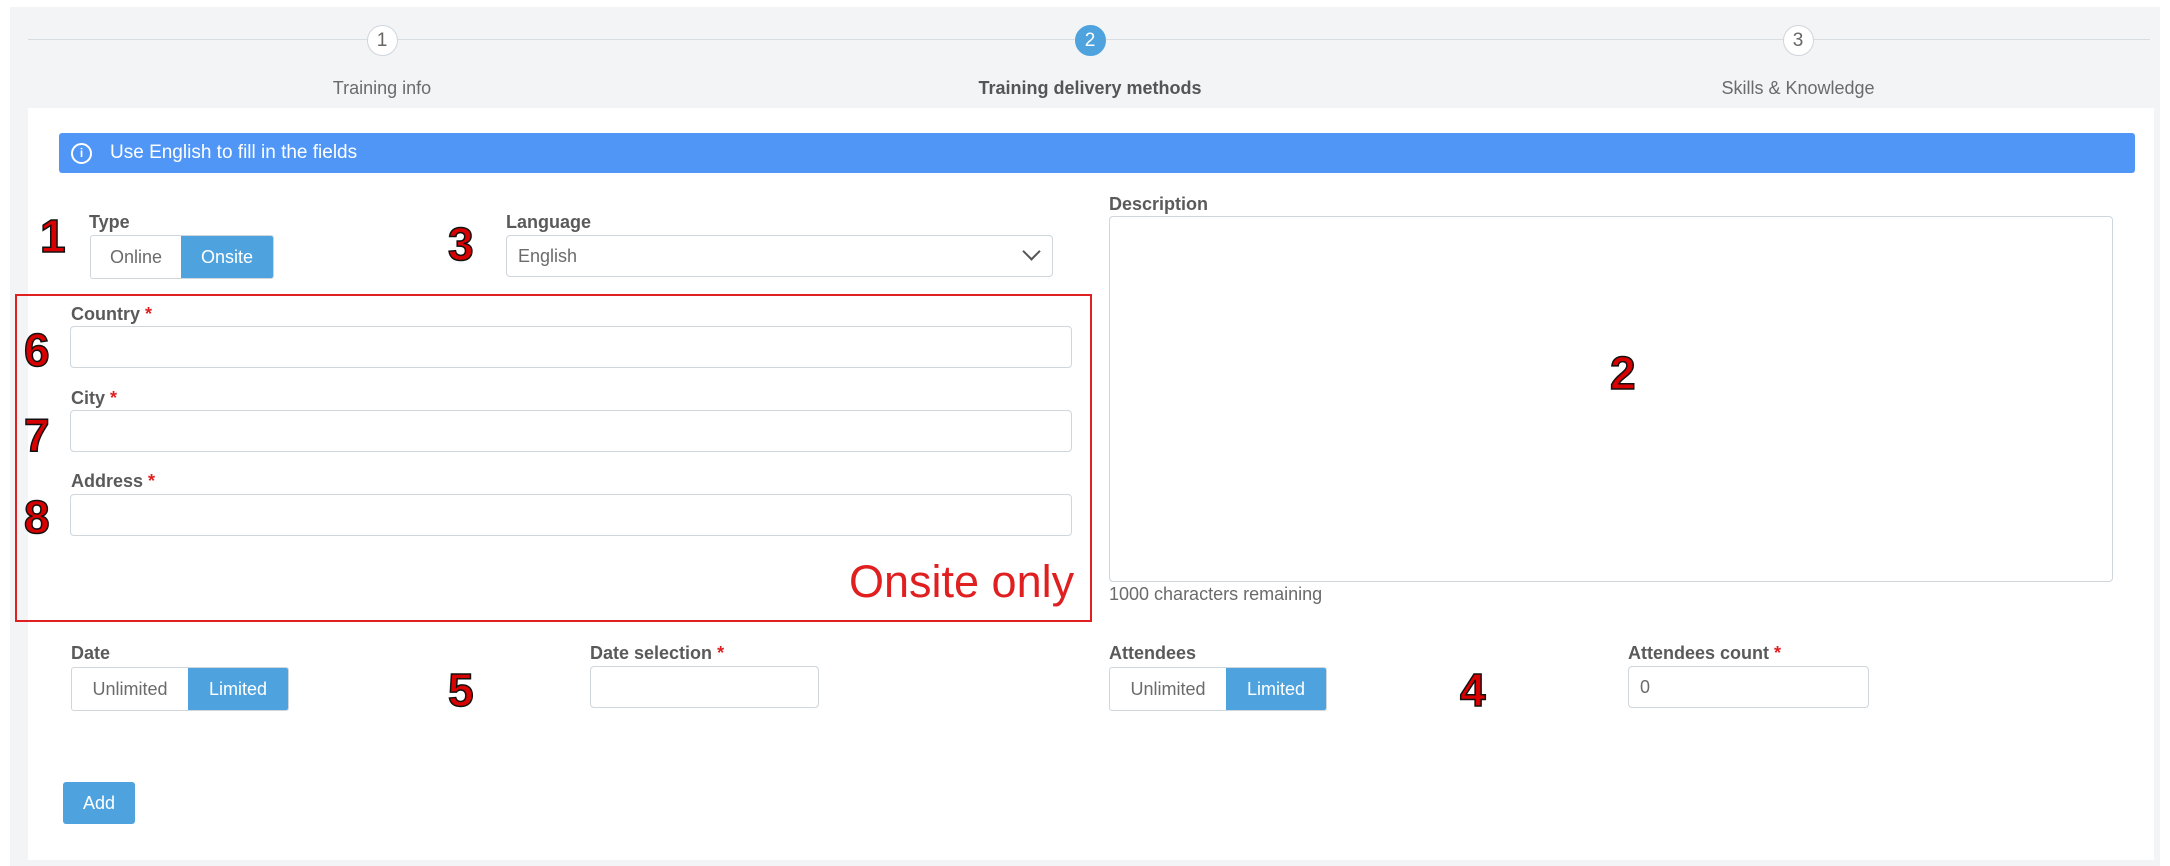 Image resolution: width=2170 pixels, height=866 pixels. What do you see at coordinates (109, 222) in the screenshot?
I see `type-label: Type` at bounding box center [109, 222].